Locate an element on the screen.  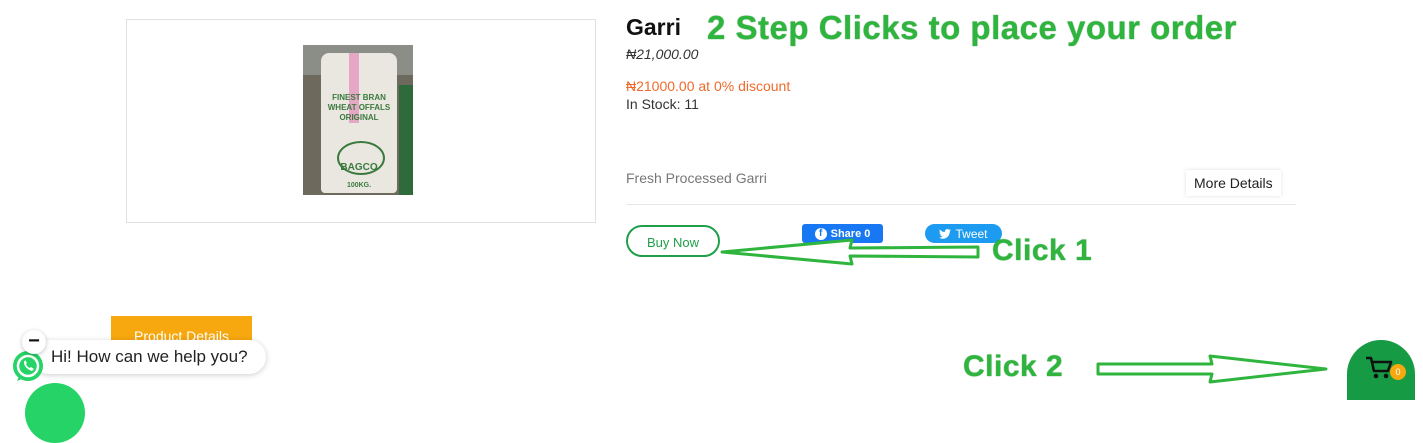
cart-count-badge: 0 is located at coordinates (1398, 372).